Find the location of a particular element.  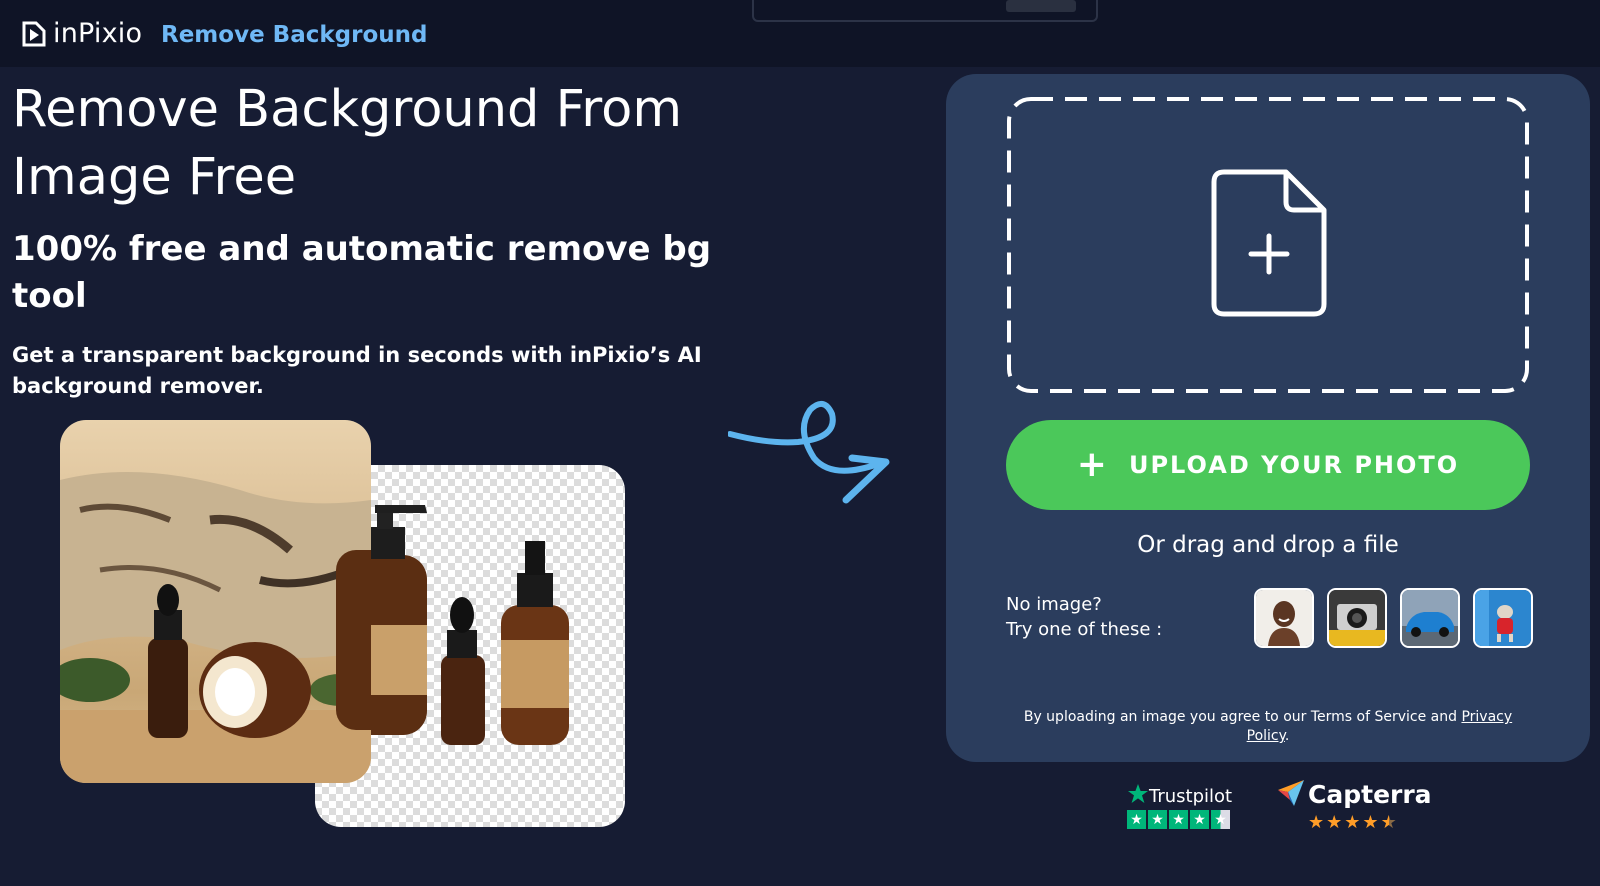

sample-camera is located at coordinates (1357, 618).